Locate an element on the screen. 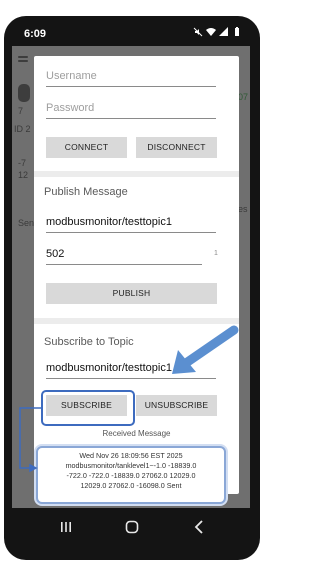 The height and width of the screenshot is (563, 320). home-icon is located at coordinates (132, 527).